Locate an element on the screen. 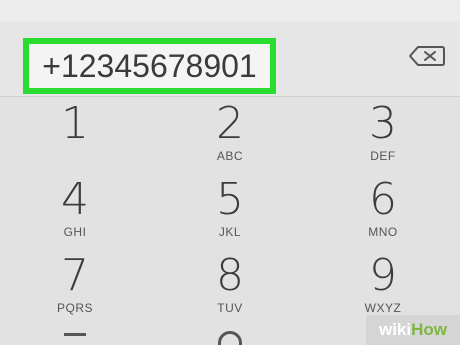 This screenshot has height=345, width=460. wikihow-watermark: wiki How is located at coordinates (413, 330).